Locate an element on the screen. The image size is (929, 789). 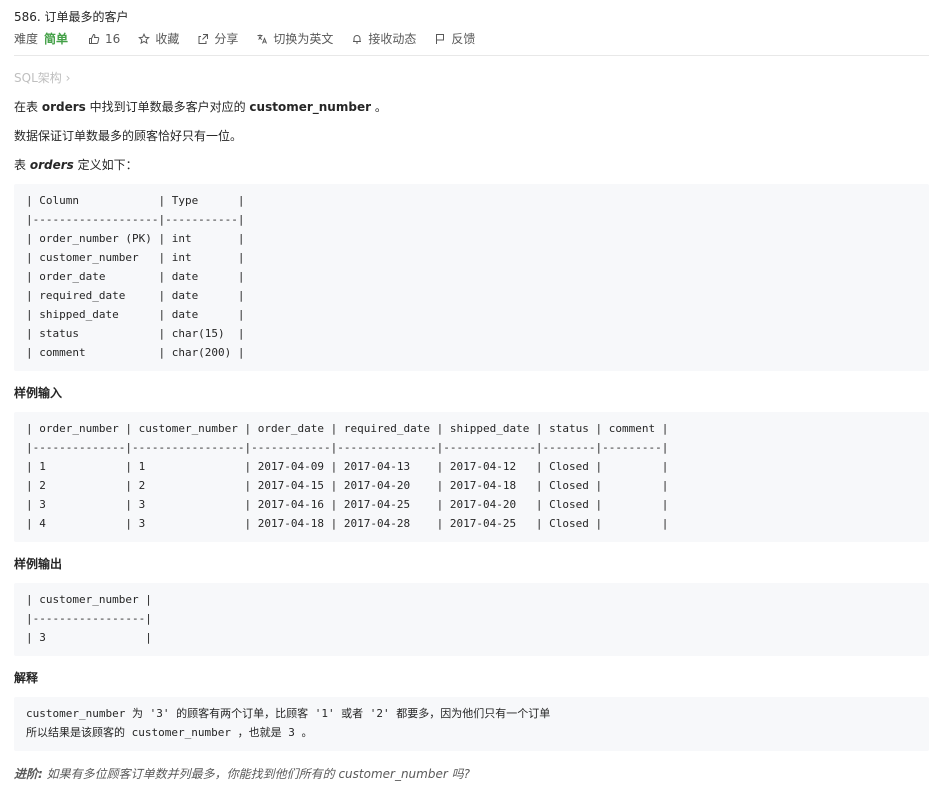
favorite-button: 收藏 is located at coordinates (158, 38).